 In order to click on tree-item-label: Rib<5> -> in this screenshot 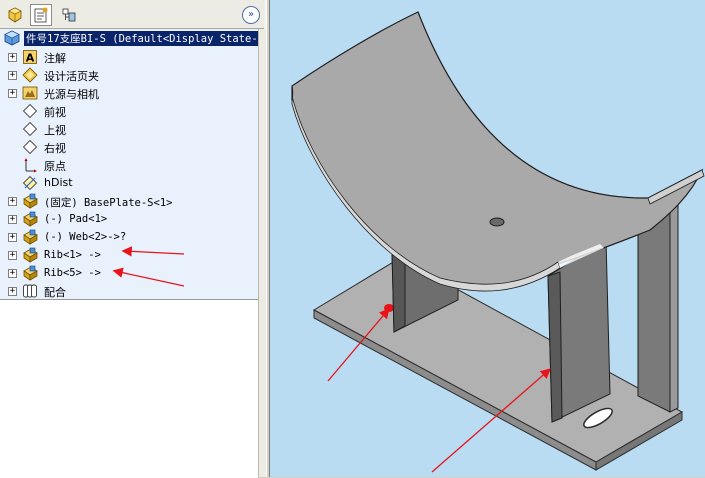, I will do `click(72, 273)`.